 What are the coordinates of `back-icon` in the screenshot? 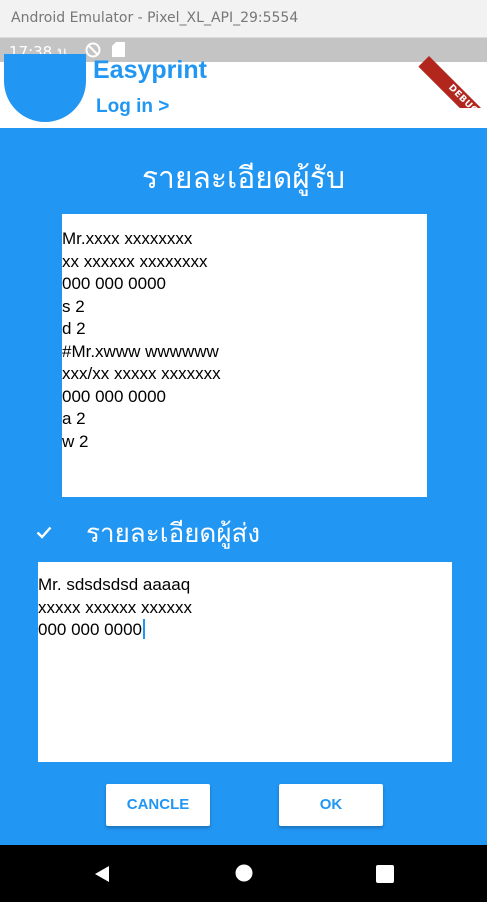 It's located at (102, 874).